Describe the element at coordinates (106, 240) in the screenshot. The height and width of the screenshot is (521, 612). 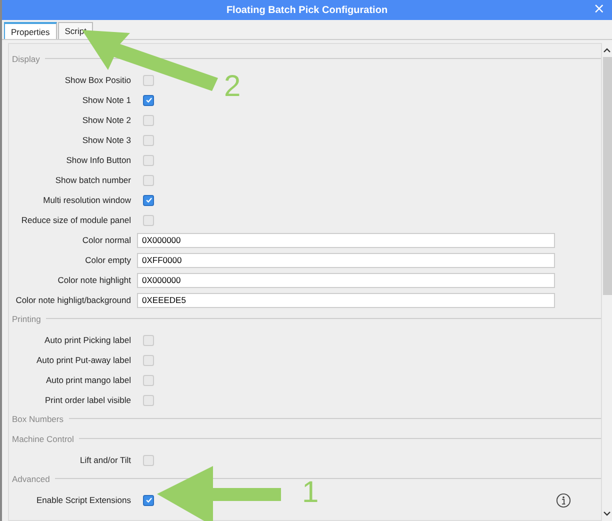
I see `option-label: Color normal` at that location.